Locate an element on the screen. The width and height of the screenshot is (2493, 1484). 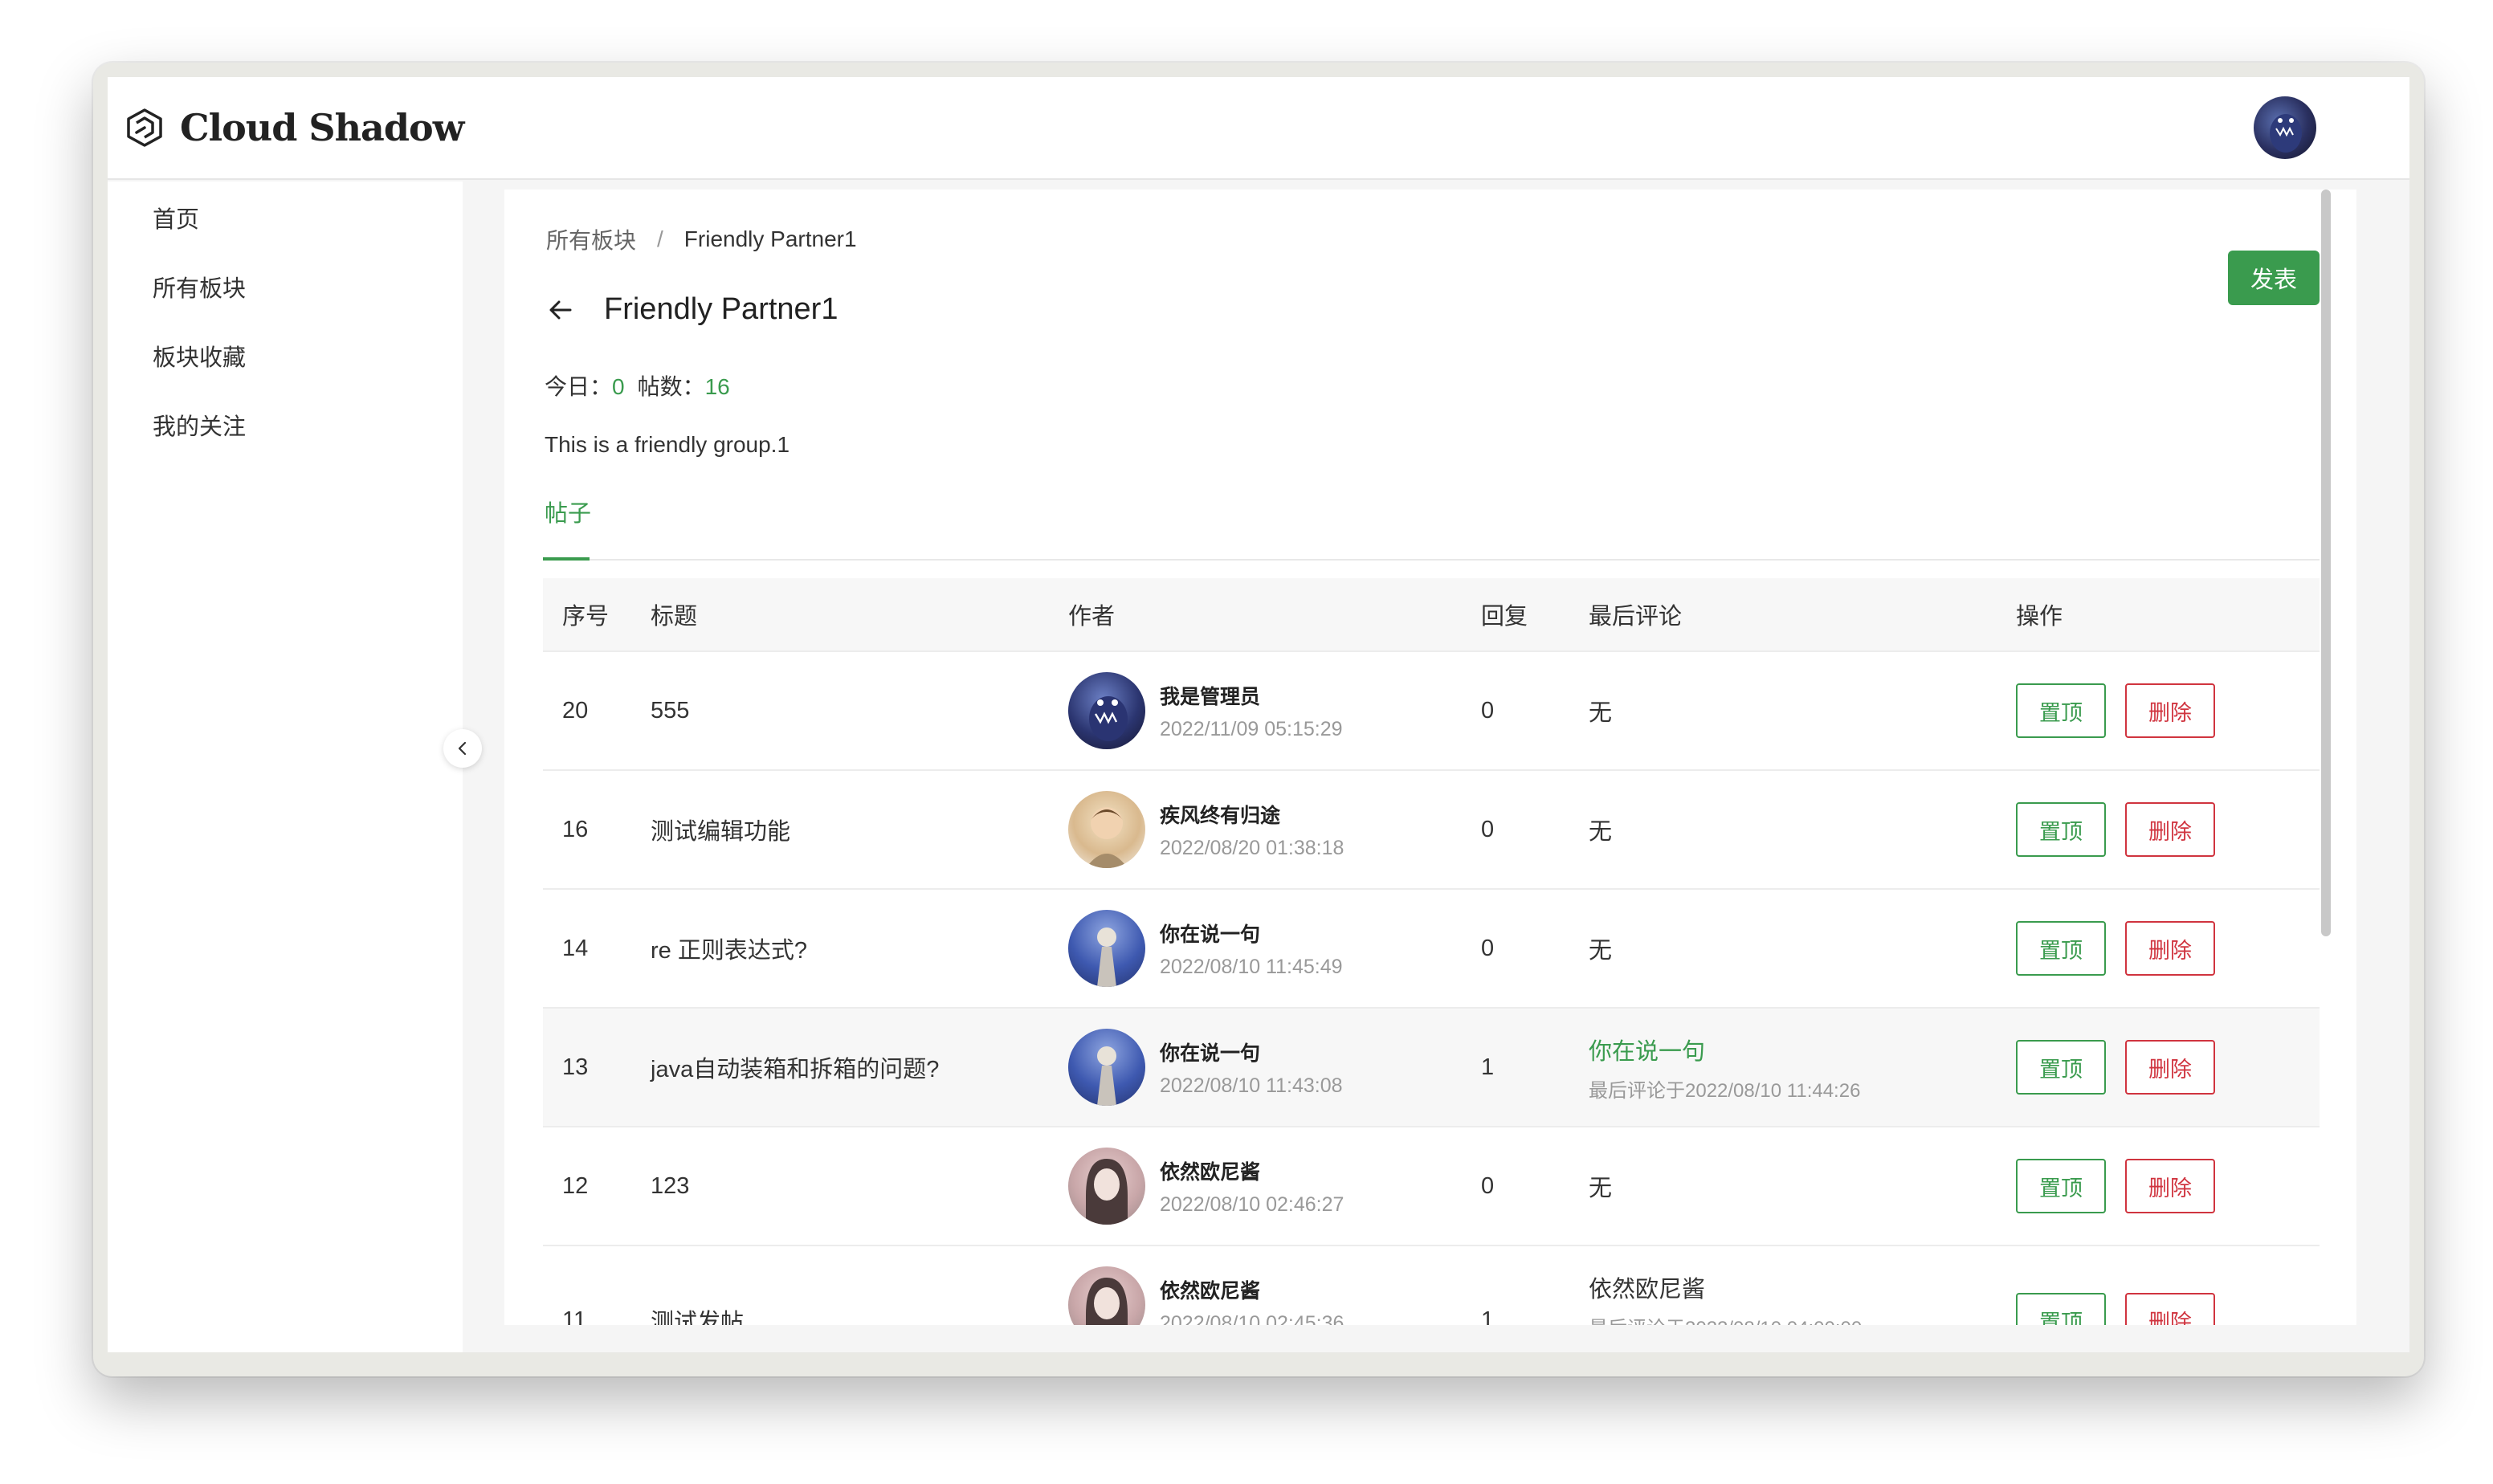
breadcrumb: 所有板块 / Friendly Partner1 is located at coordinates (701, 239).